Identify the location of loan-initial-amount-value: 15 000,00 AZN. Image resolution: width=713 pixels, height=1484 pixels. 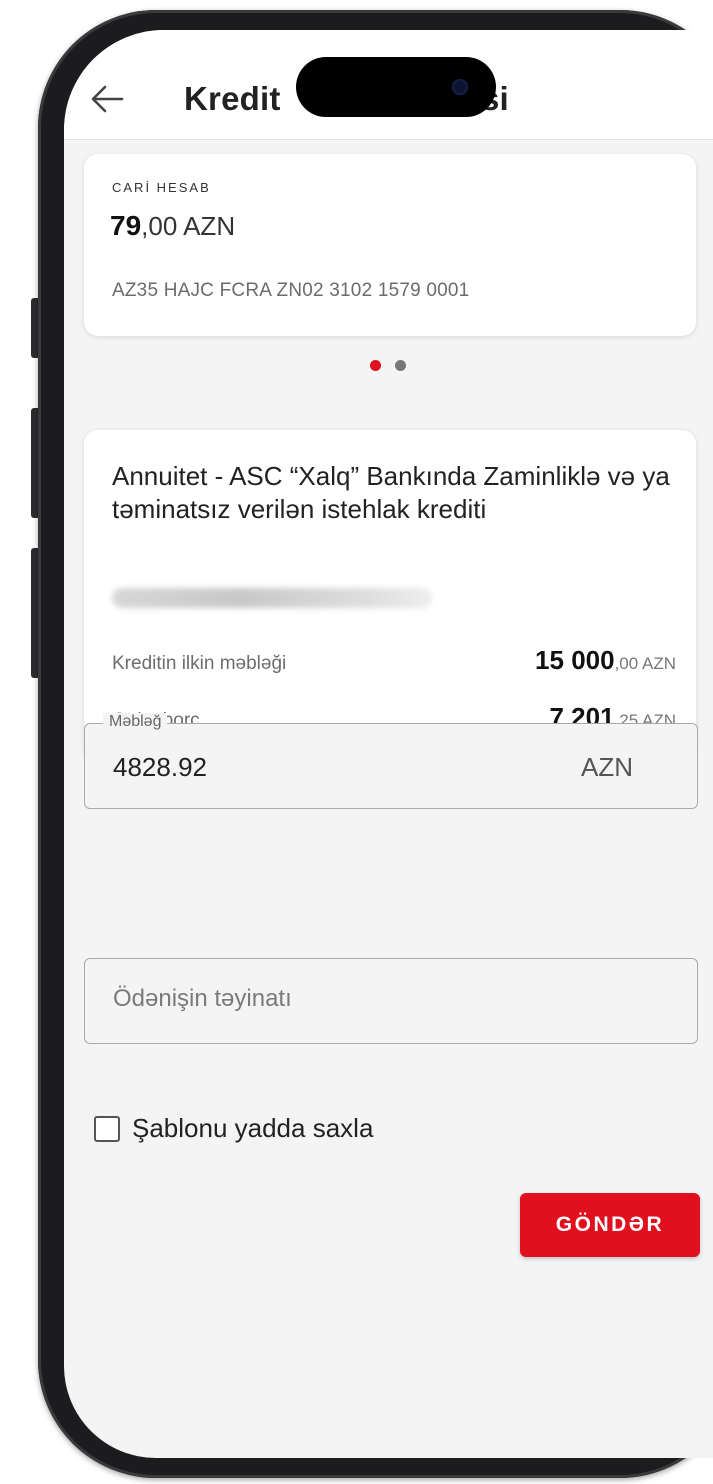
(605, 660).